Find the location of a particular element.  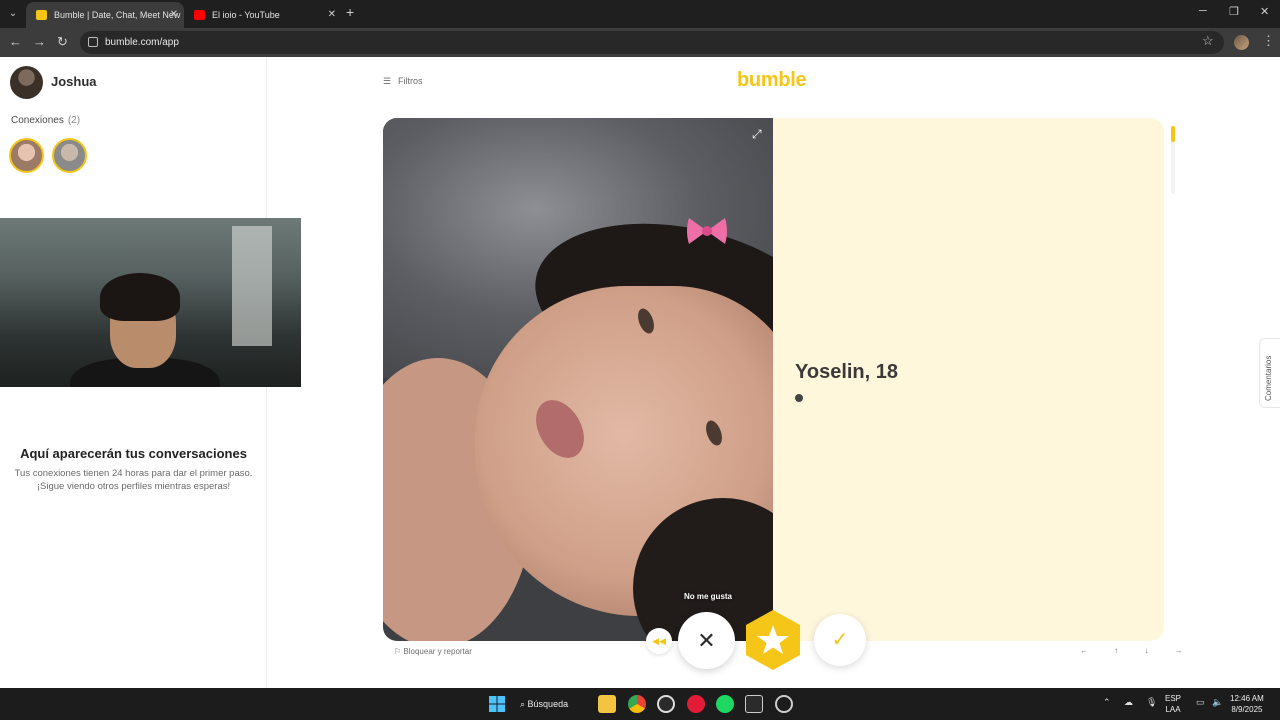

clock-time: 12:46 AM is located at coordinates (1247, 698).